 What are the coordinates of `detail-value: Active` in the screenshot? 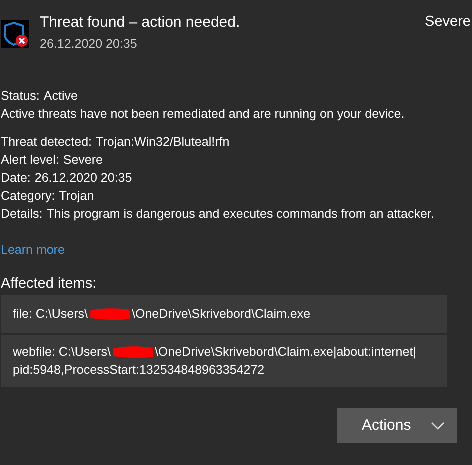 It's located at (61, 96).